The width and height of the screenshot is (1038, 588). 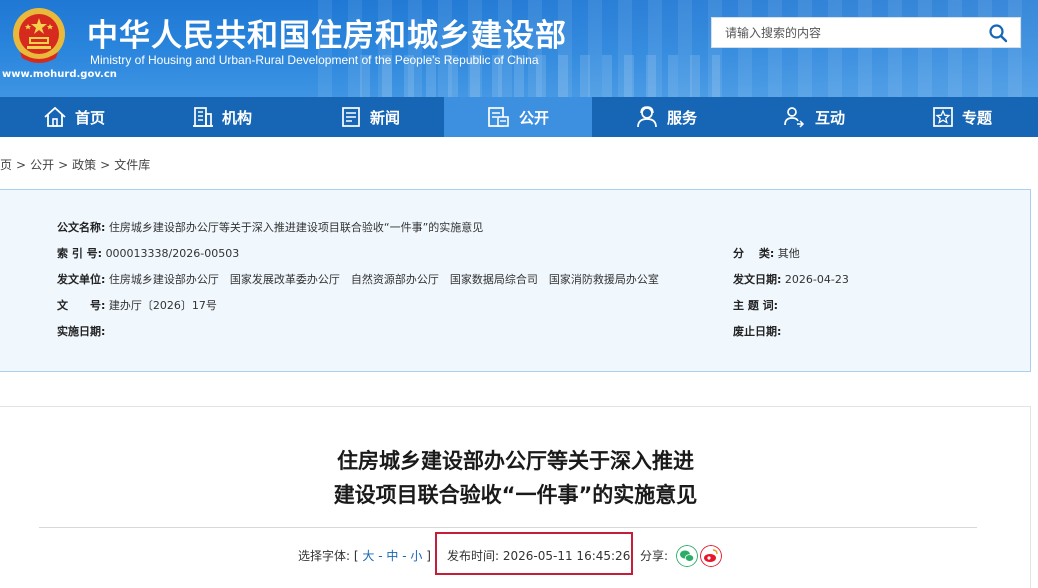 I want to click on share-label: 分享:, so click(x=654, y=556).